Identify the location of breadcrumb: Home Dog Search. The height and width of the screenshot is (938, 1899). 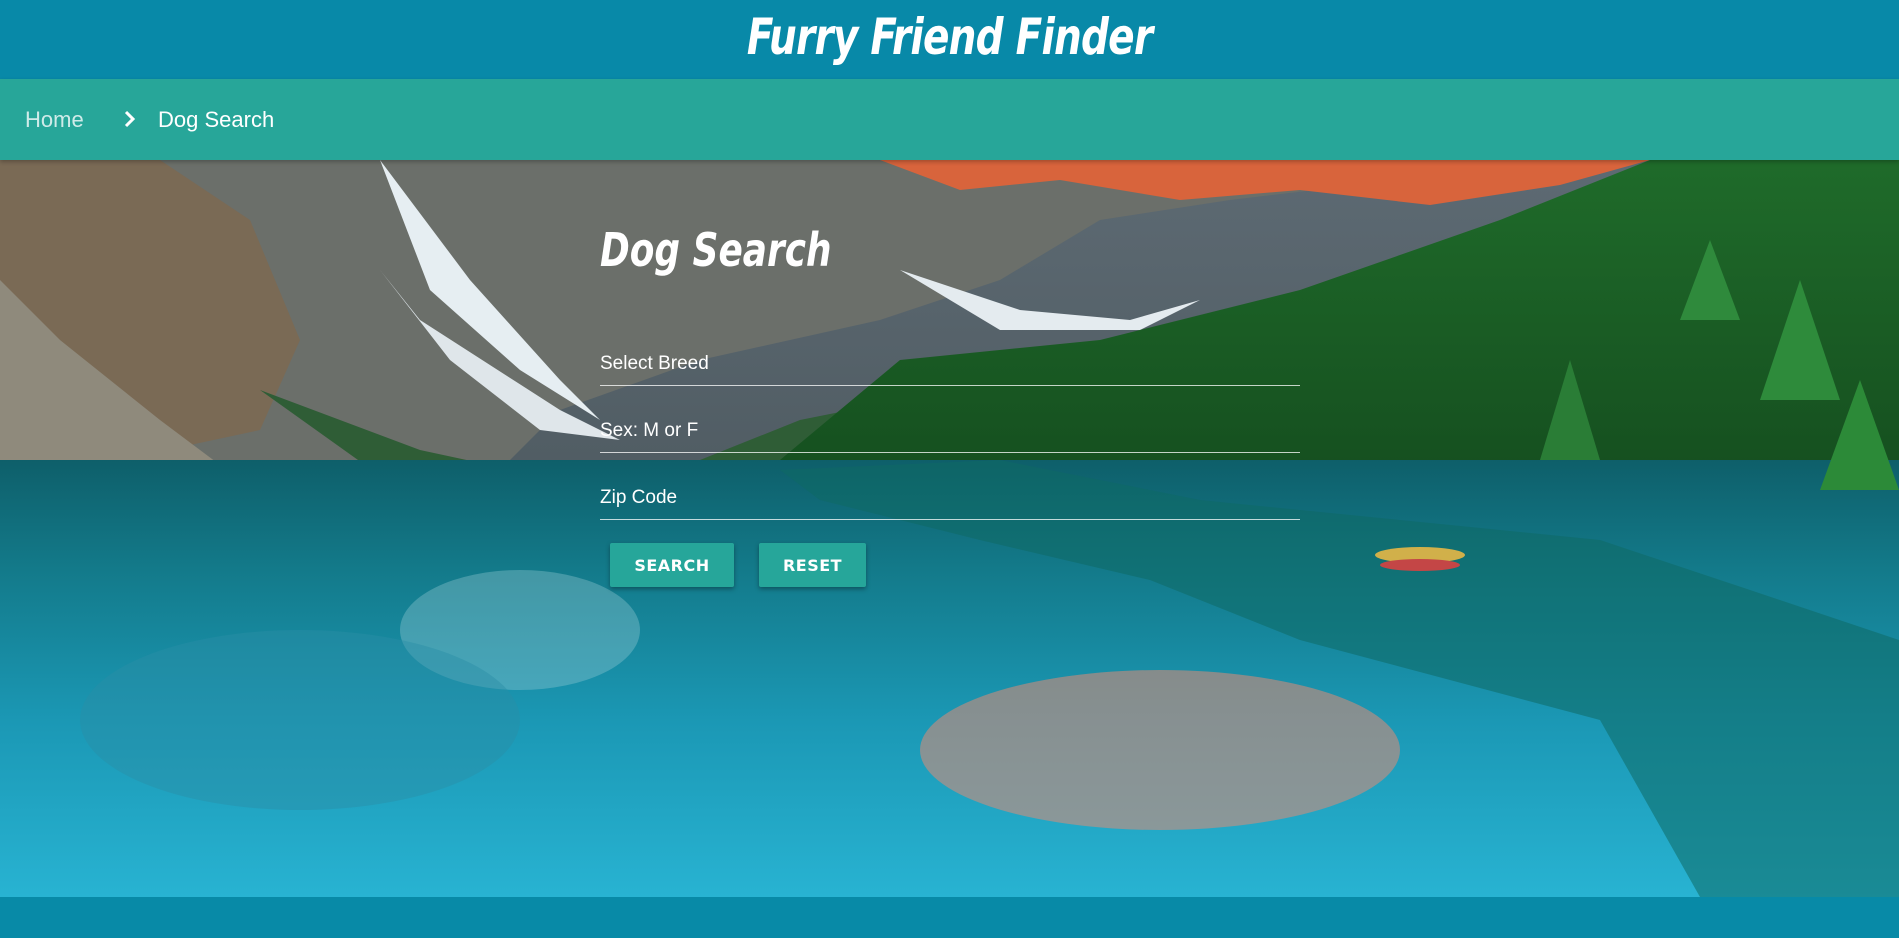
(949, 119).